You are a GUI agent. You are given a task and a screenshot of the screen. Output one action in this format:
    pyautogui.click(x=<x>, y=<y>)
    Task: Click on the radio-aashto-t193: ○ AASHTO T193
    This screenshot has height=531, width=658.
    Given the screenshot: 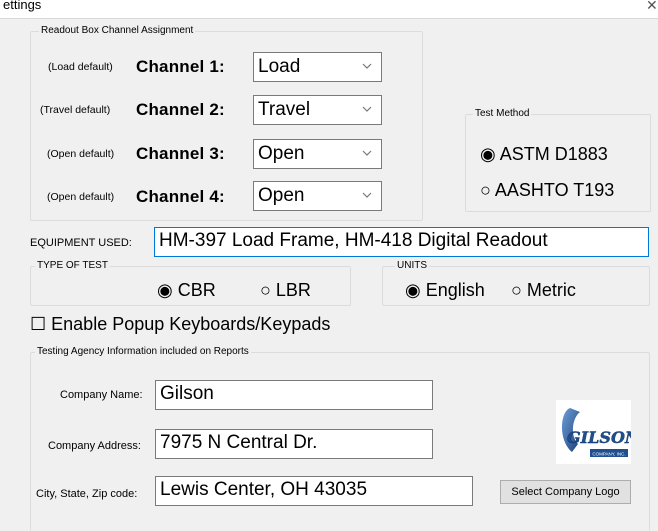 What is the action you would take?
    pyautogui.click(x=547, y=190)
    